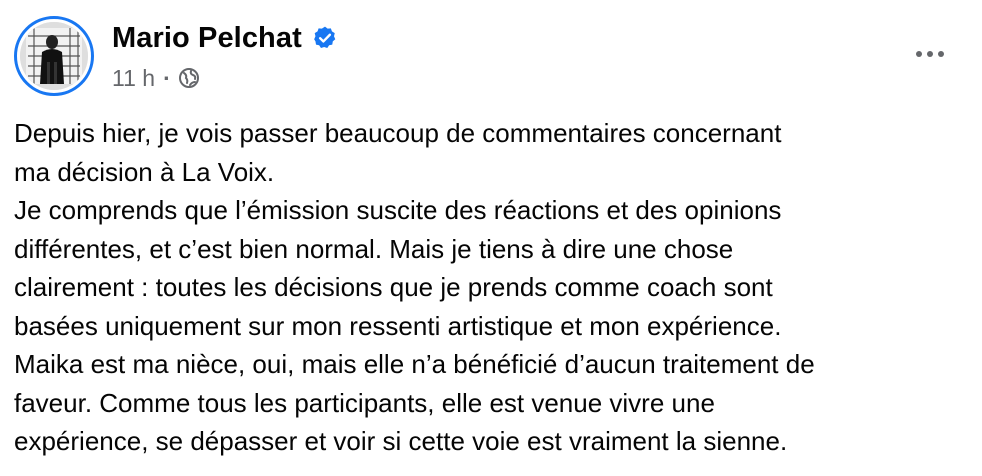 This screenshot has height=476, width=982. I want to click on post-header: Mario Pelchat, so click(225, 38).